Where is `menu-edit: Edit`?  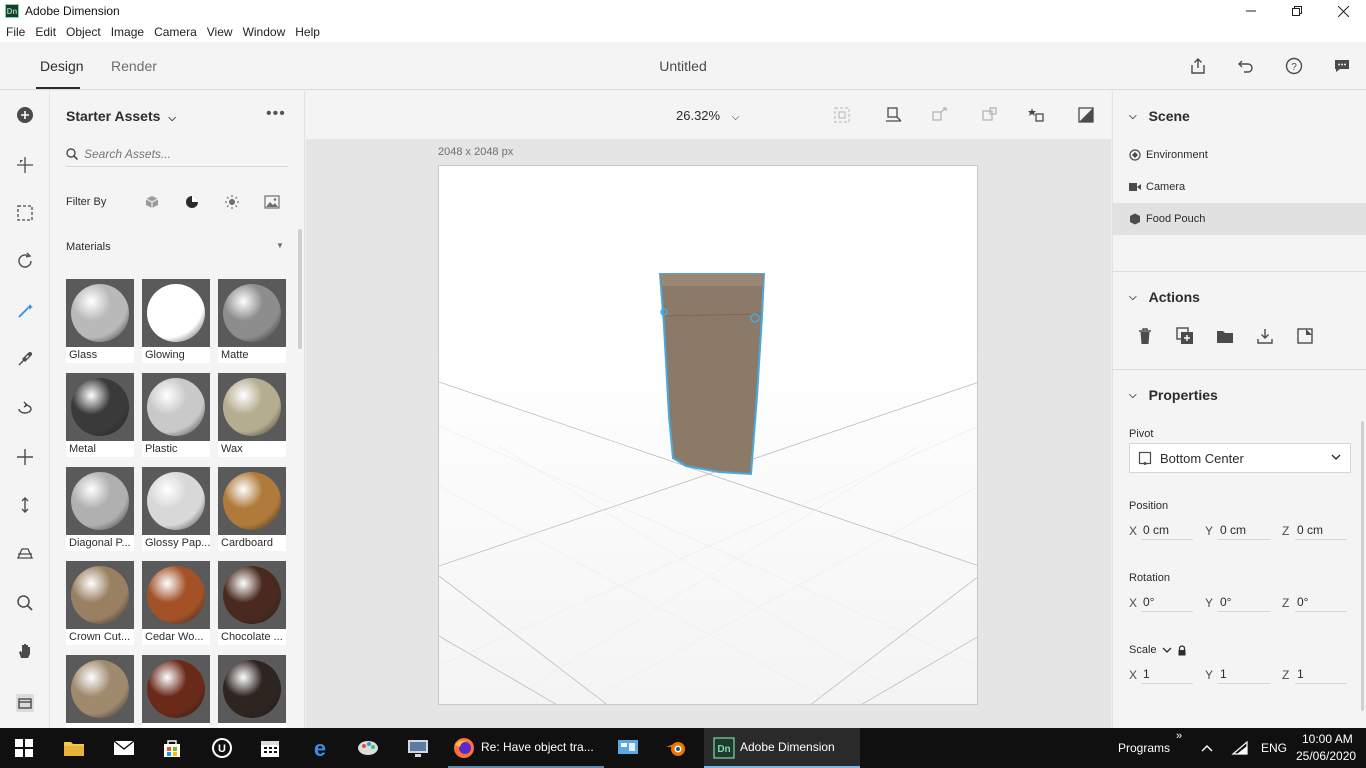
menu-edit: Edit is located at coordinates (45, 32).